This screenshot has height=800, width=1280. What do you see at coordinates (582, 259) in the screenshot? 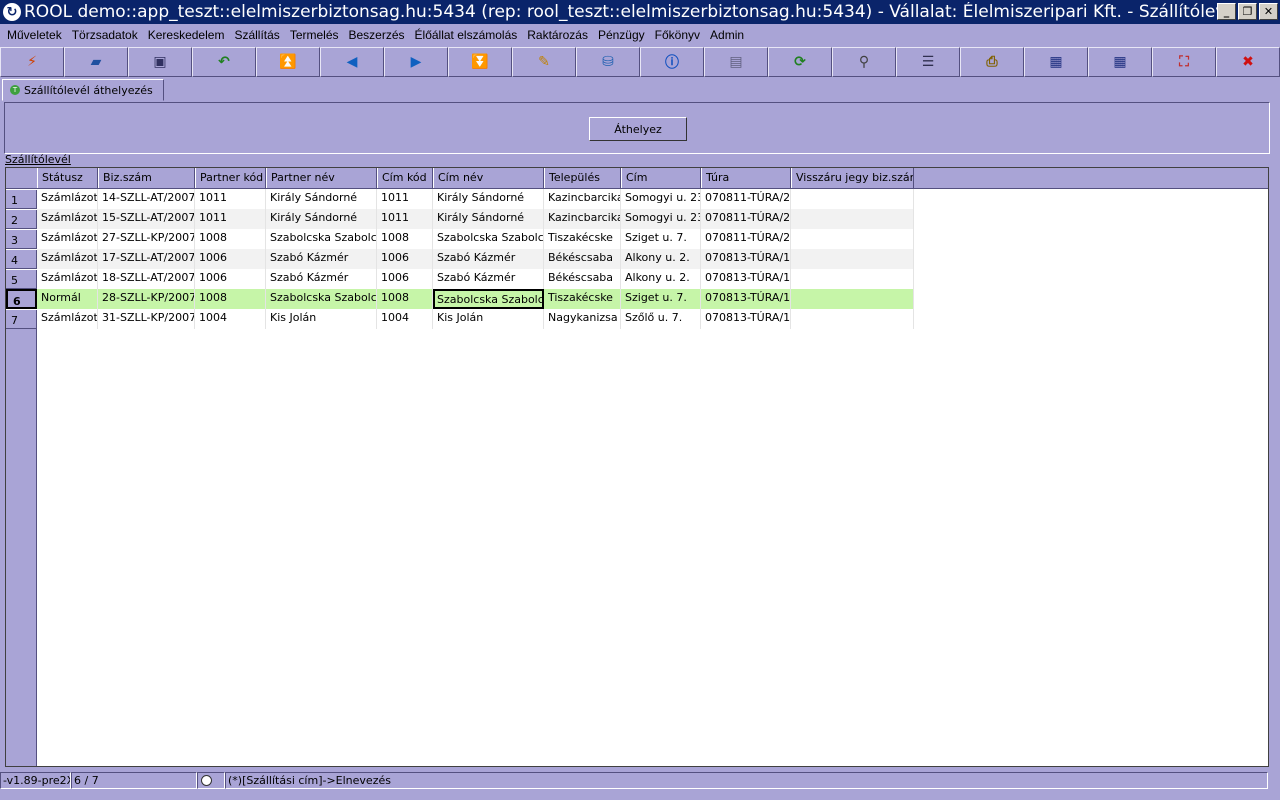
I see `table-cell: Békéscsaba` at bounding box center [582, 259].